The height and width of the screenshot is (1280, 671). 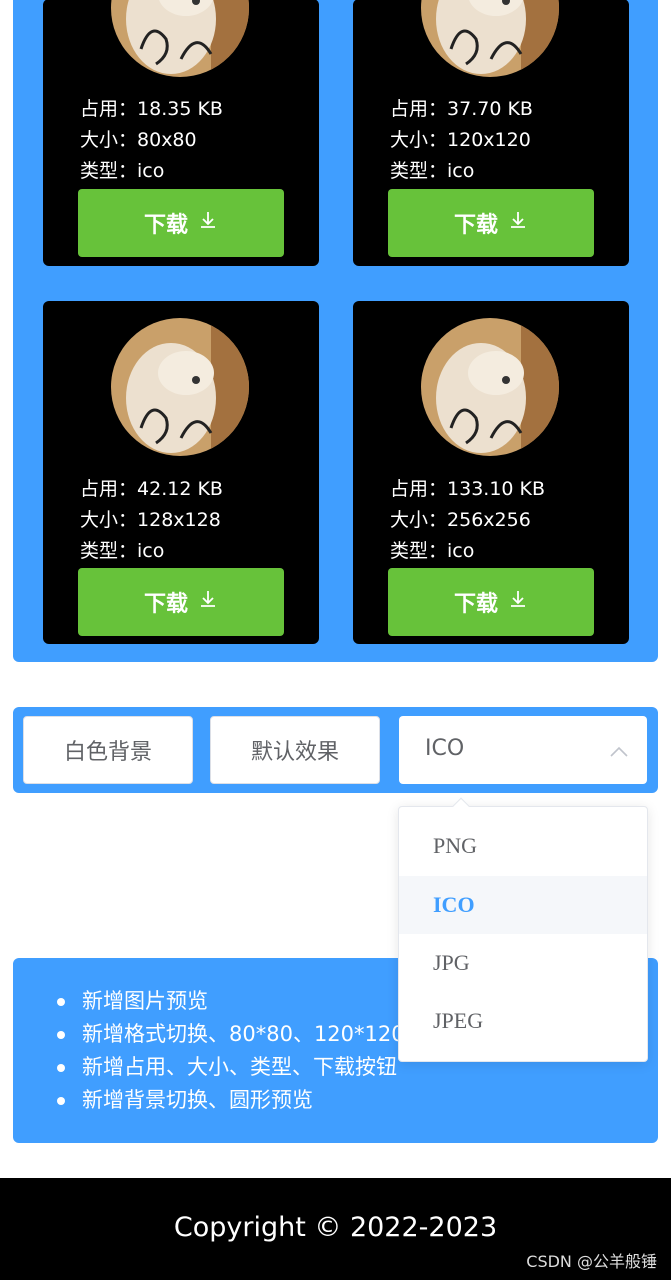 I want to click on icon-card: 占用：133.10 KB 大小：256x256 类型：ico 下载, so click(x=491, y=472).